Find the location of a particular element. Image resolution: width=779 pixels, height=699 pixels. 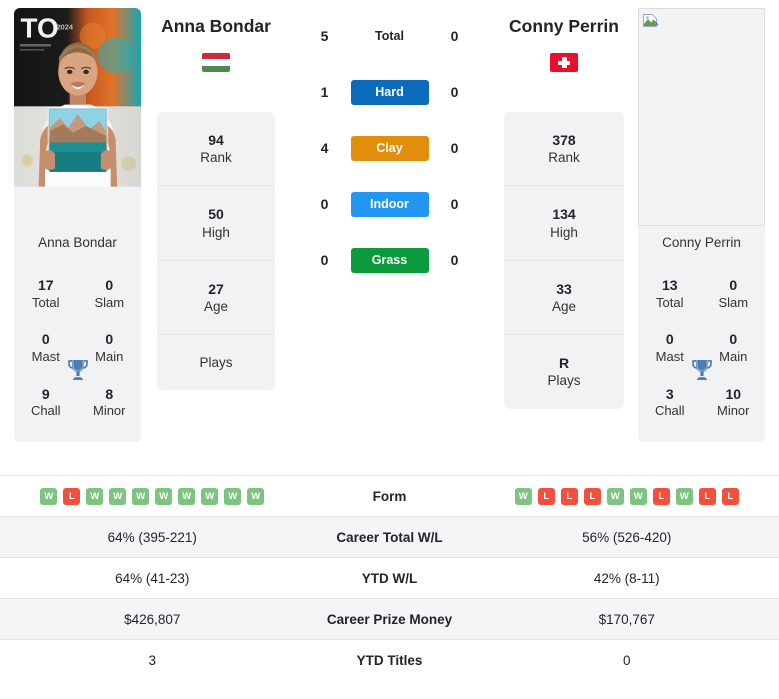

title-stat-value: 8 is located at coordinates (109, 393).